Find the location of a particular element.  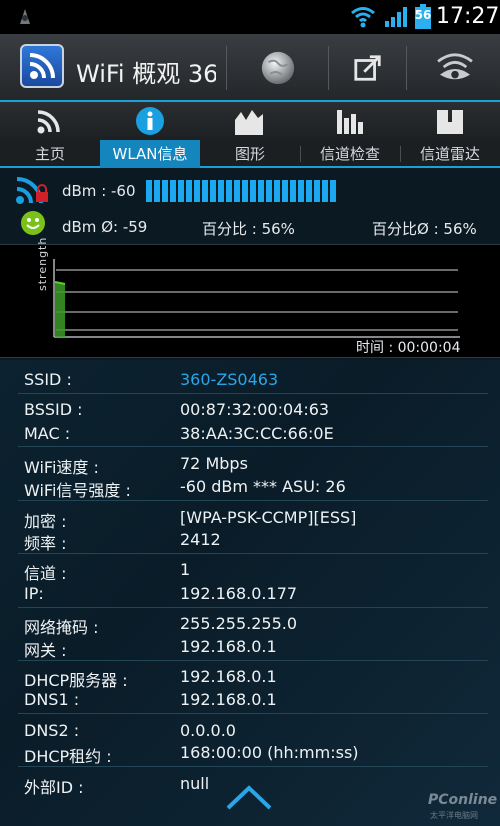

tab-home: 主页 is located at coordinates (50, 154).